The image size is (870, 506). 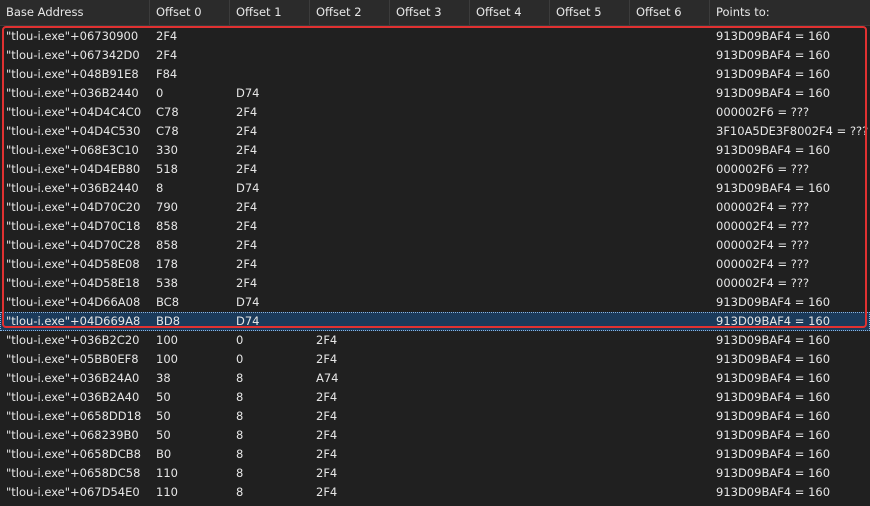 What do you see at coordinates (73, 473) in the screenshot?
I see `cell-base-address: "tlou-i.exe"+0658DC58` at bounding box center [73, 473].